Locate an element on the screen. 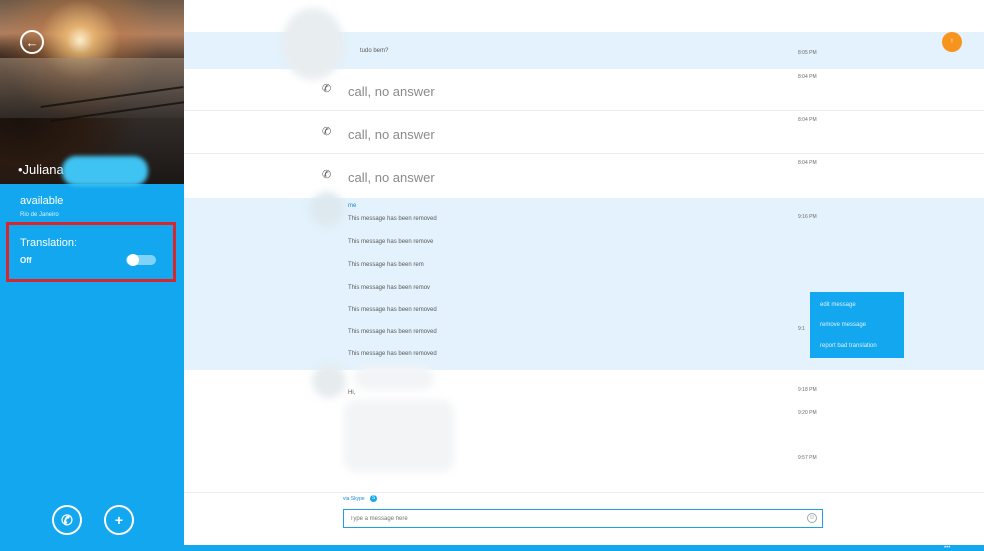  phone-icon: ✆ is located at coordinates (67, 520).